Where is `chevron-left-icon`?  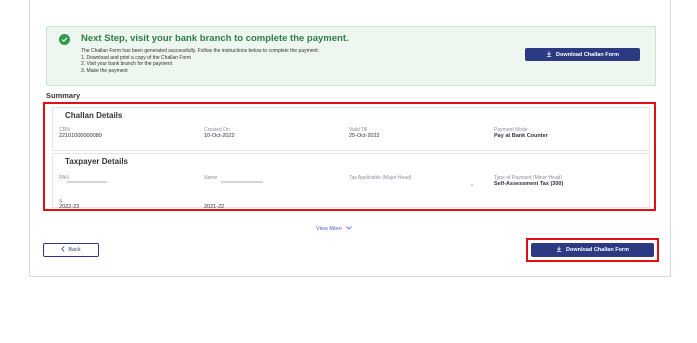 chevron-left-icon is located at coordinates (63, 250).